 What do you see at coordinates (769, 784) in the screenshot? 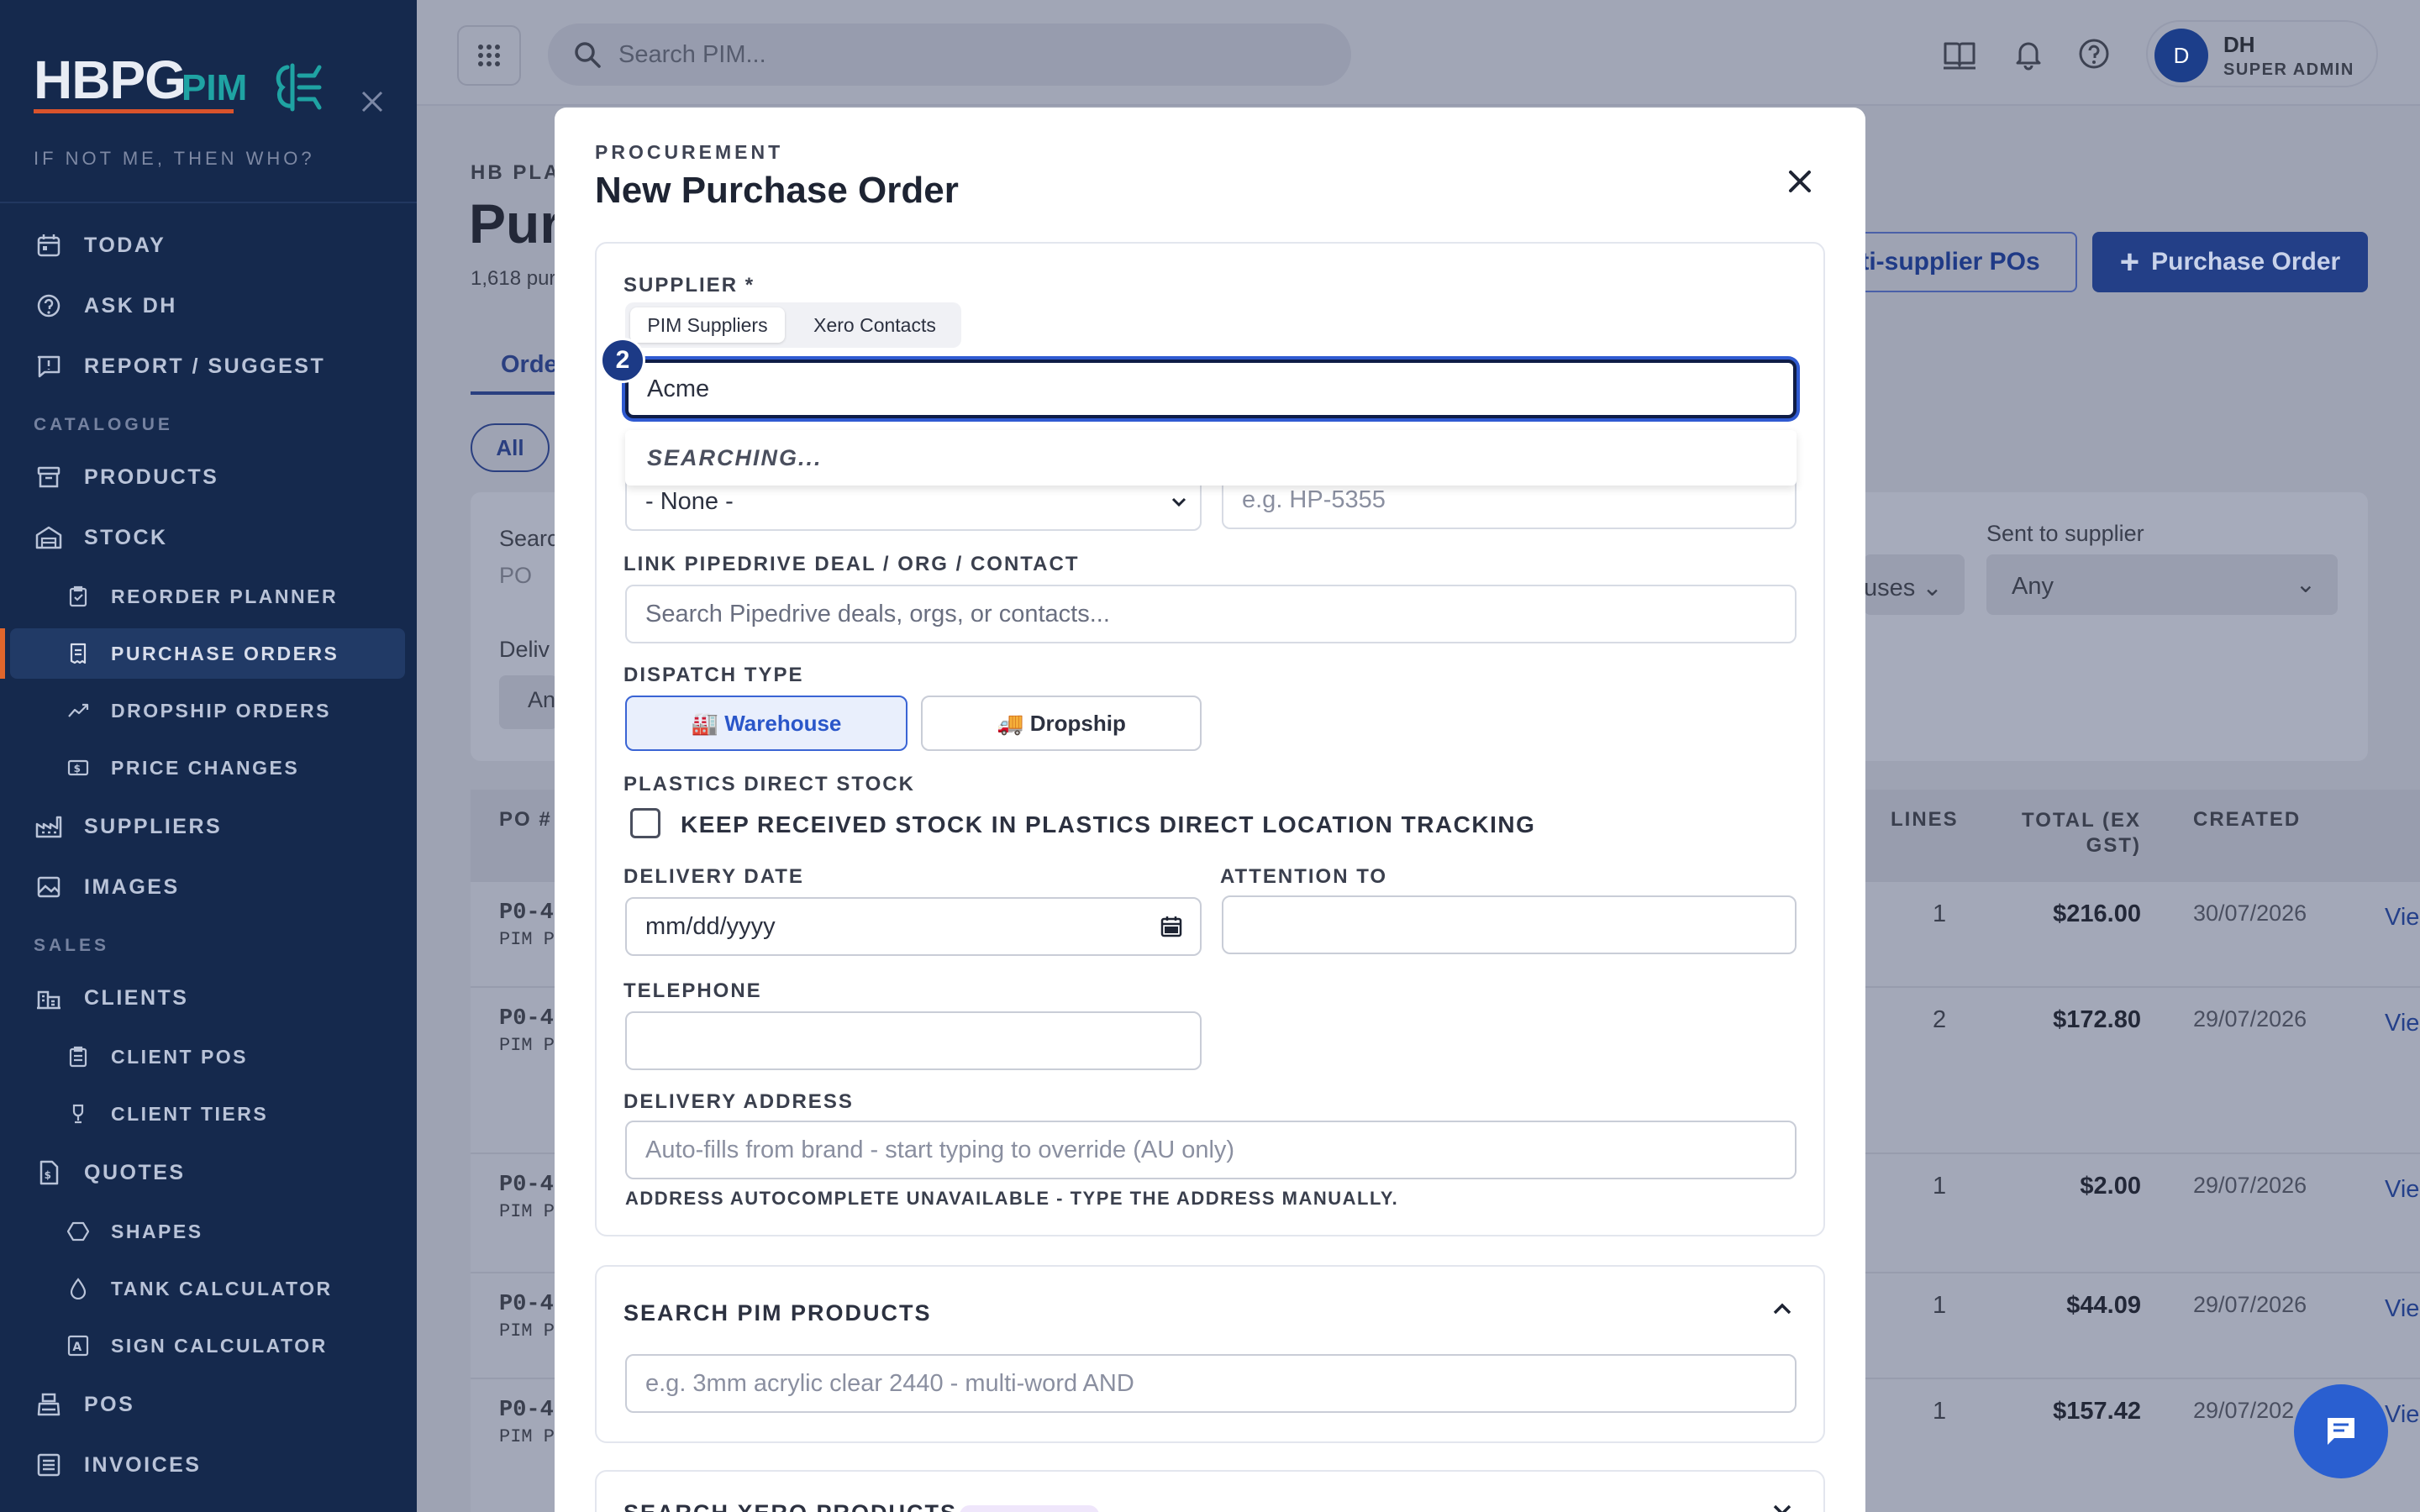
I see `plastics-direct-label: PLASTICS DIRECT STOCK` at bounding box center [769, 784].